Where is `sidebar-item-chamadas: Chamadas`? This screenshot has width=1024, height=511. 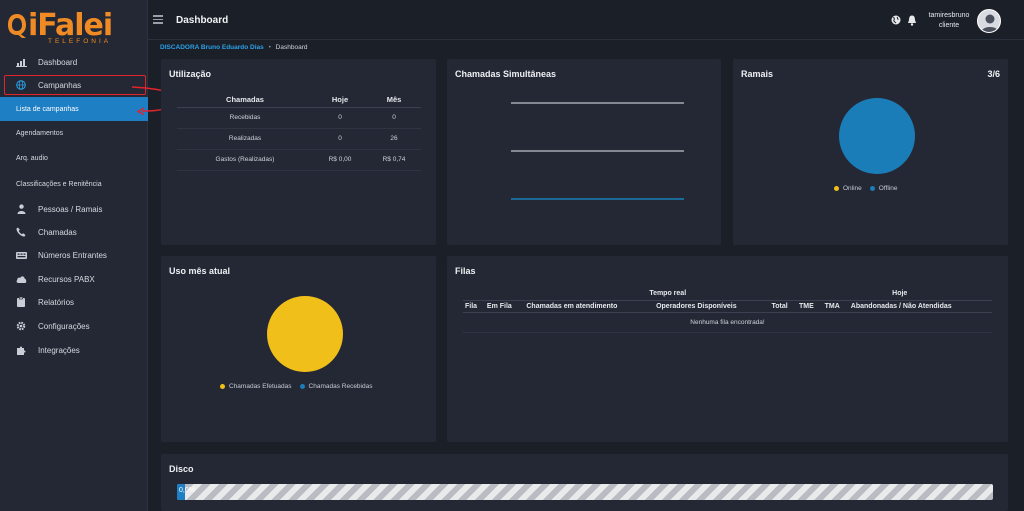 sidebar-item-chamadas: Chamadas is located at coordinates (74, 232).